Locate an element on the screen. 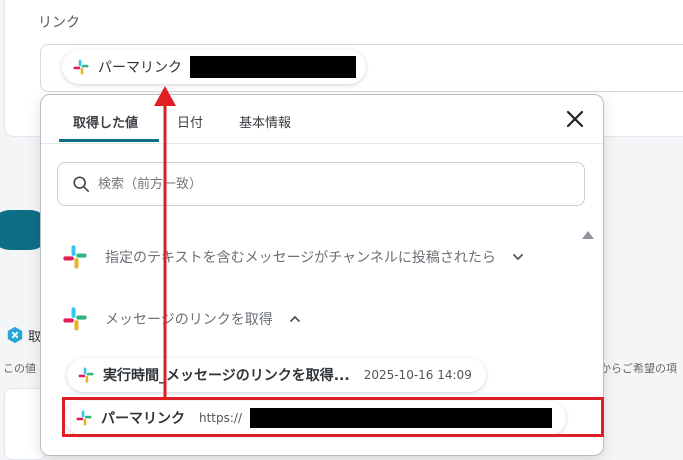 This screenshot has width=683, height=460. permalink-chip-label: パーマリンク is located at coordinates (140, 68).